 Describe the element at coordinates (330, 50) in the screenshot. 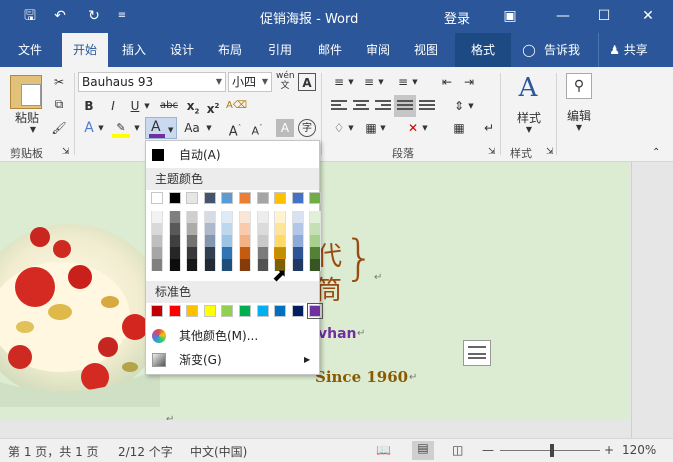

I see `tab-mailings: 邮件` at that location.